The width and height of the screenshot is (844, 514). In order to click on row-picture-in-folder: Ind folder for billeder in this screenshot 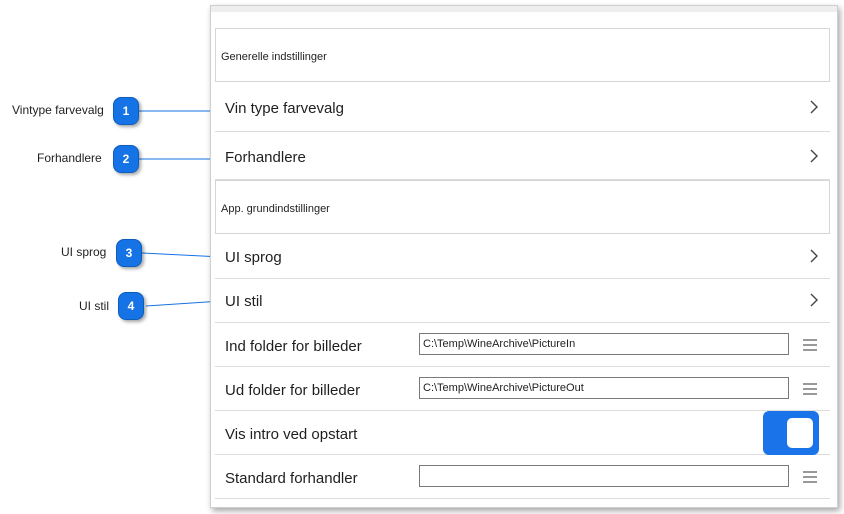, I will do `click(522, 345)`.